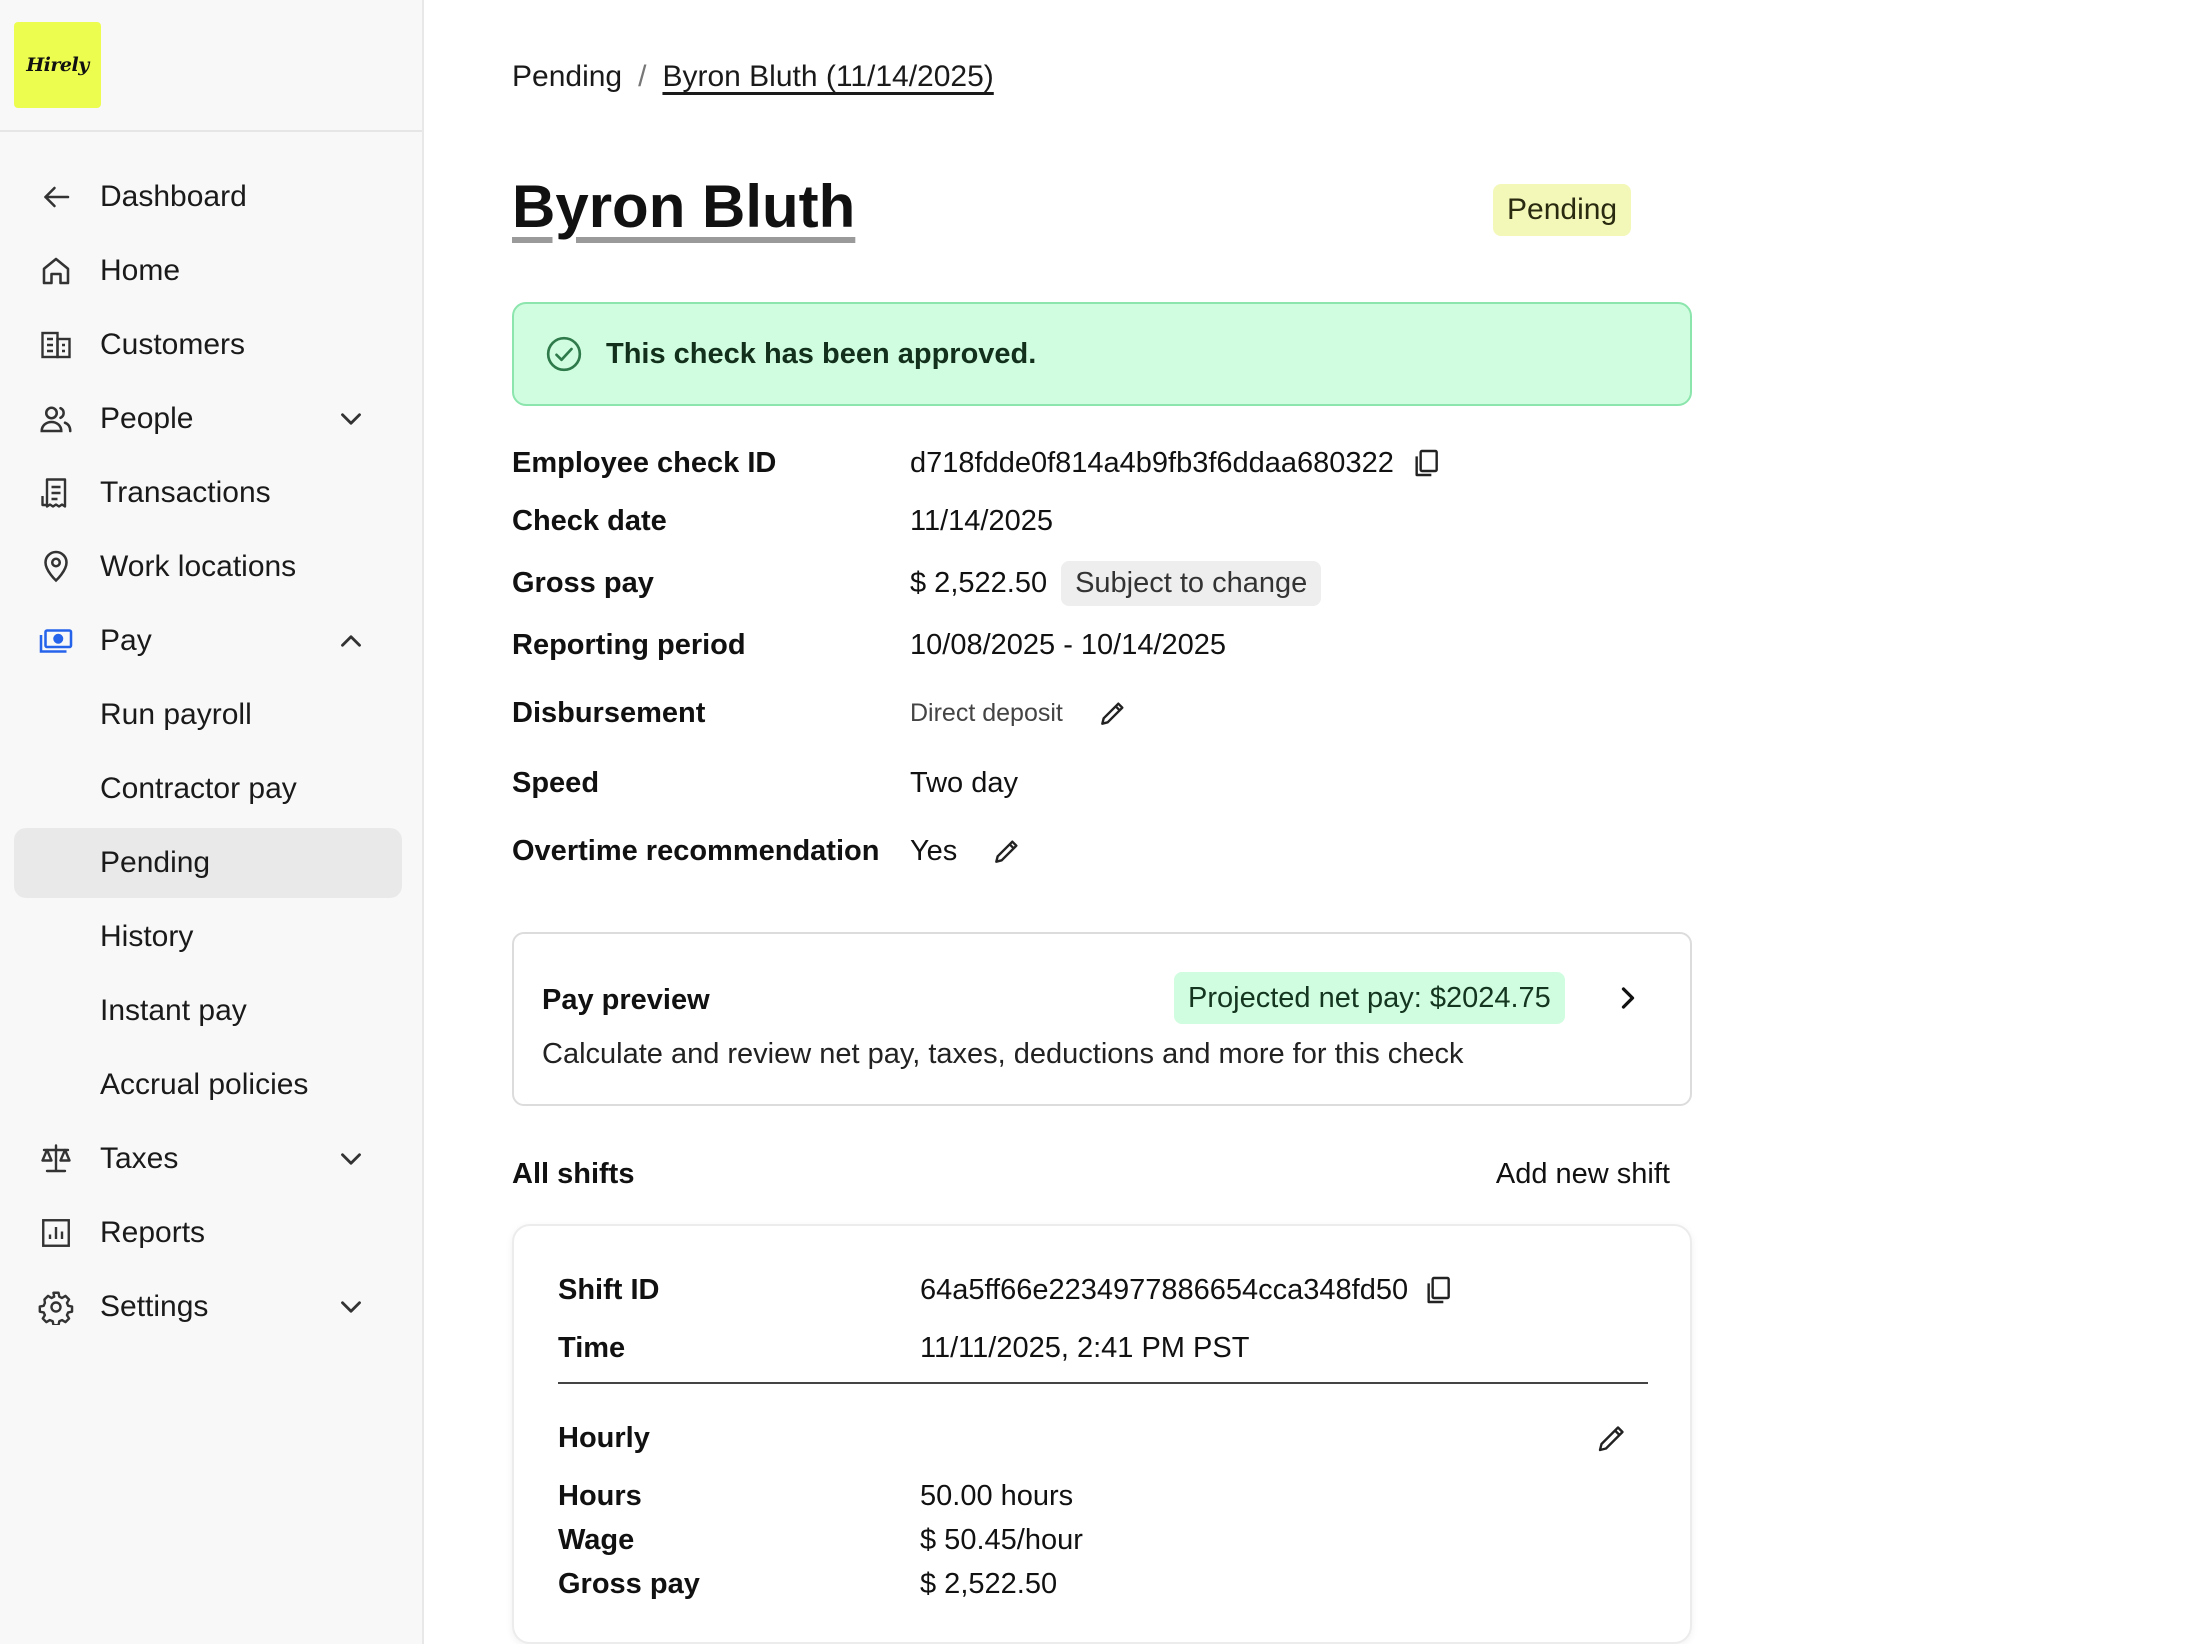 This screenshot has height=1644, width=2202. Describe the element at coordinates (1001, 1539) in the screenshot. I see `shift-wage: $ 50.45/hour` at that location.